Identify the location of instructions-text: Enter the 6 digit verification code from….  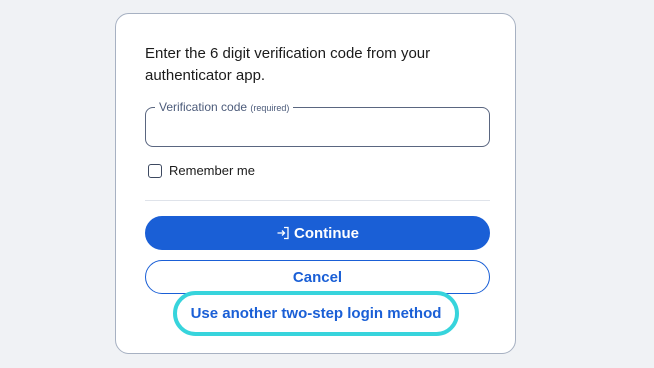
(288, 64).